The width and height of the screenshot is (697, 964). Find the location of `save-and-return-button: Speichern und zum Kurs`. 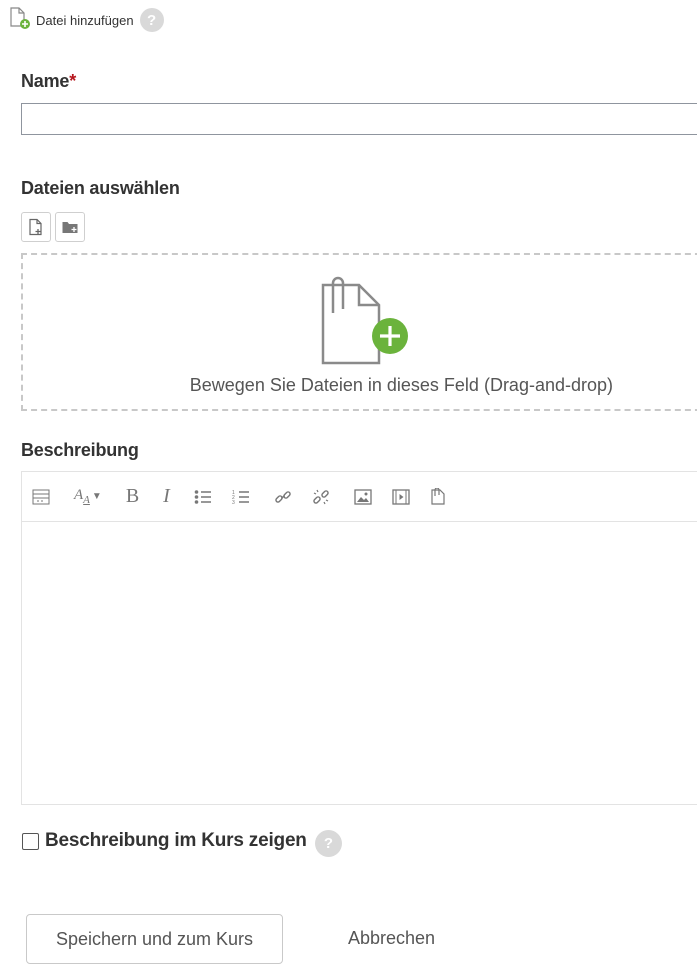

save-and-return-button: Speichern und zum Kurs is located at coordinates (154, 939).